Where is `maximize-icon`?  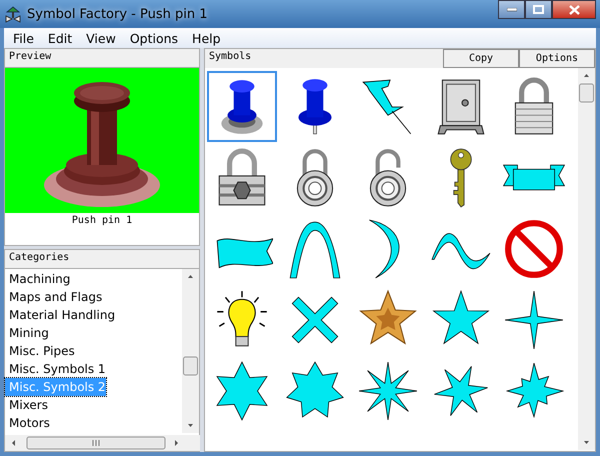 maximize-icon is located at coordinates (538, 9).